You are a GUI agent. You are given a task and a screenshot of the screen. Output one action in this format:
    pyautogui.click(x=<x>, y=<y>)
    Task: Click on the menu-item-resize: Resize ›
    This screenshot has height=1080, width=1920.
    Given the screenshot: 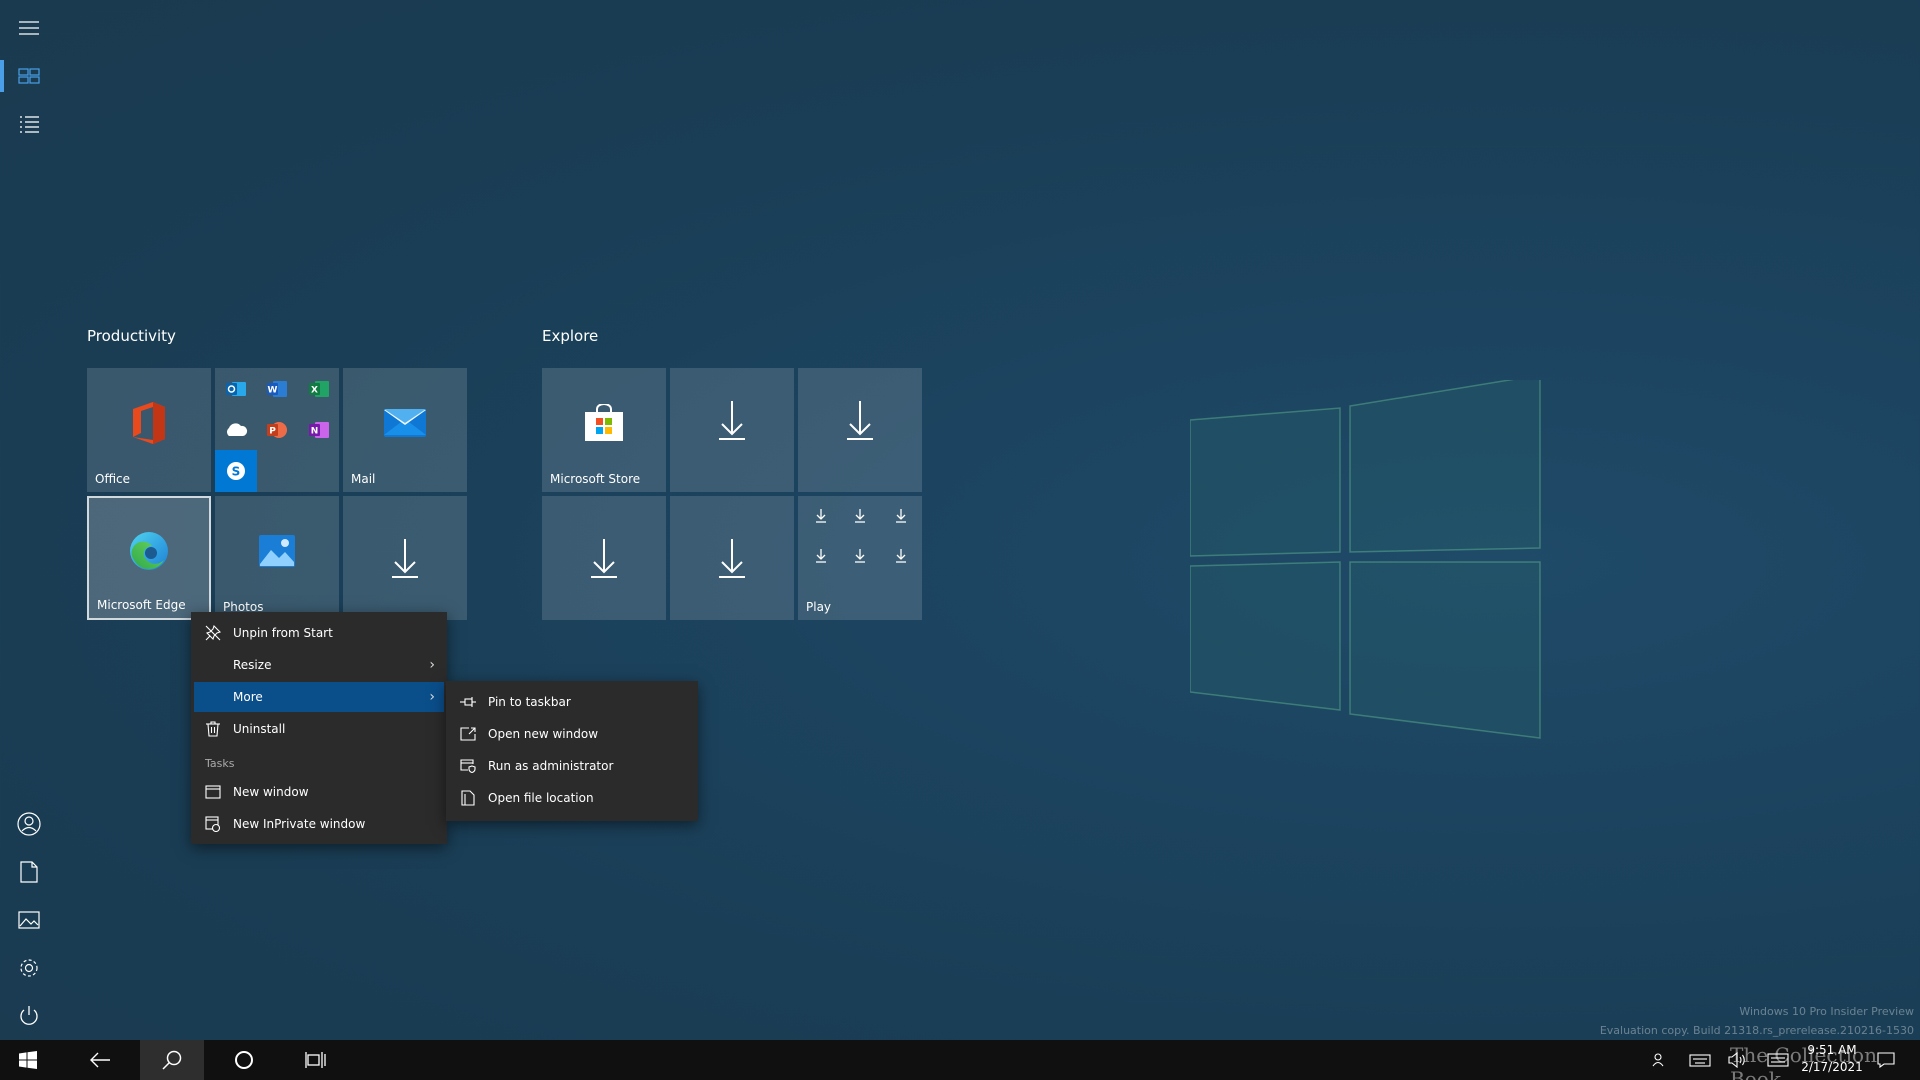 What is the action you would take?
    pyautogui.click(x=319, y=665)
    